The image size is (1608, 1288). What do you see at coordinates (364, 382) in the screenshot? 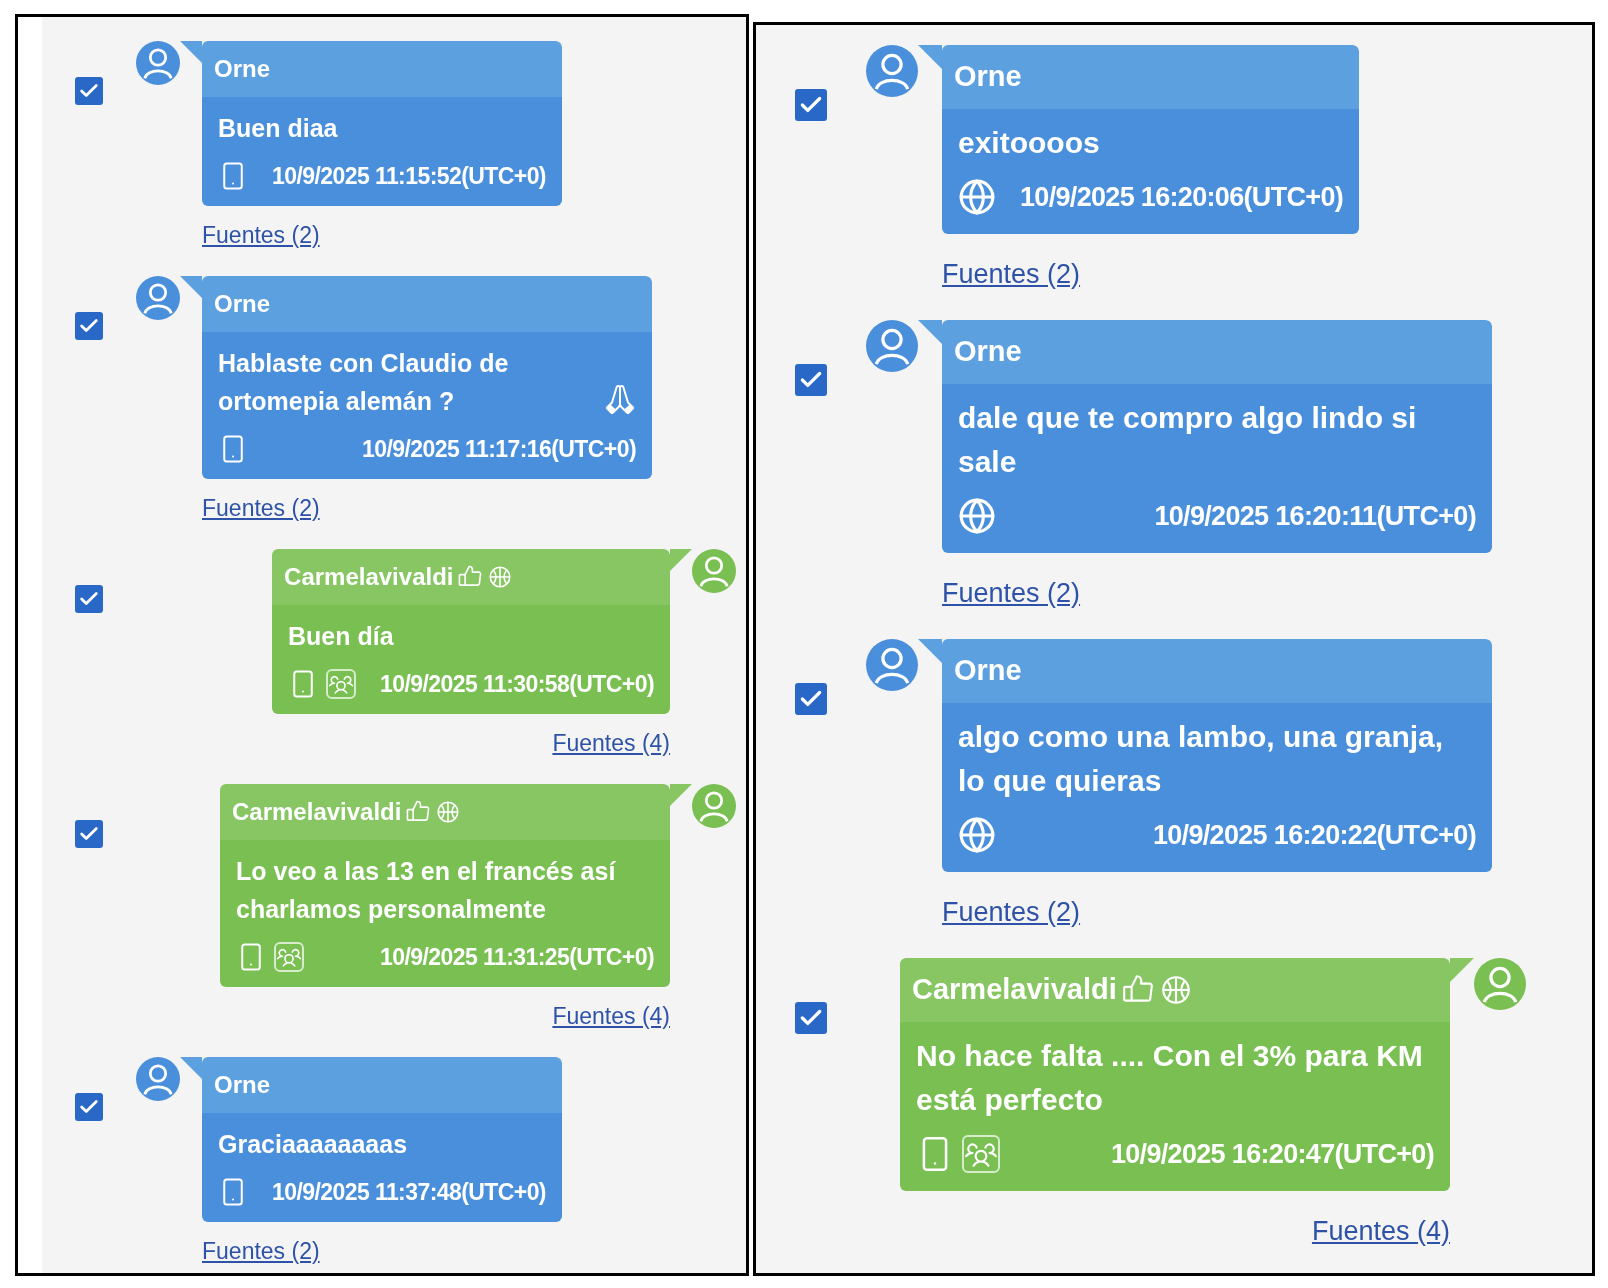
I see `message-text: Hablaste con Claudio de ortomepia alemán ?` at bounding box center [364, 382].